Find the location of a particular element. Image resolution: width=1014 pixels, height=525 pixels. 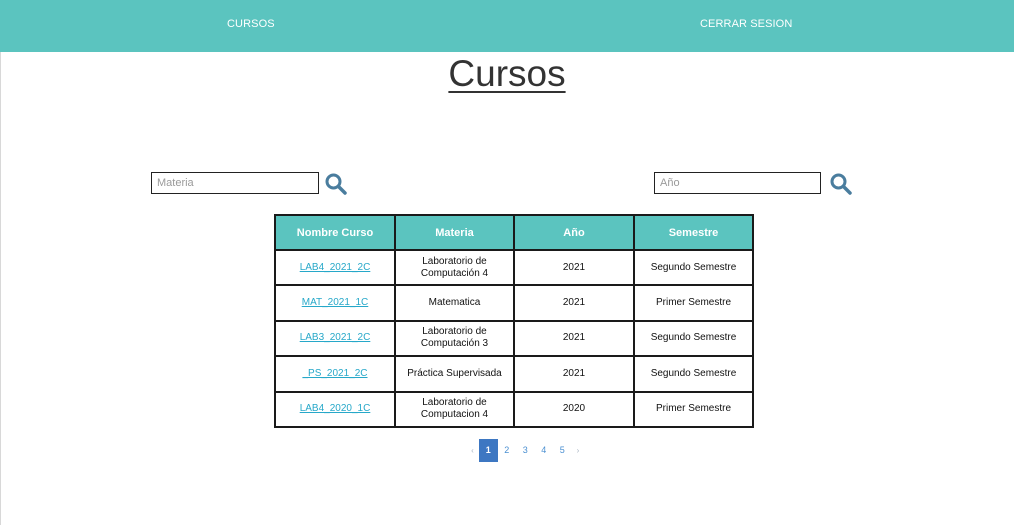

page-title: Cursos is located at coordinates (507, 73).